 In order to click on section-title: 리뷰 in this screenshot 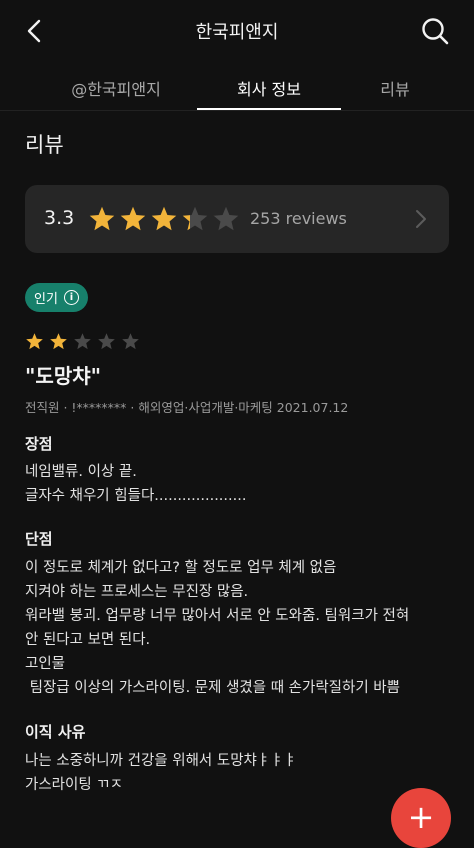, I will do `click(44, 145)`.